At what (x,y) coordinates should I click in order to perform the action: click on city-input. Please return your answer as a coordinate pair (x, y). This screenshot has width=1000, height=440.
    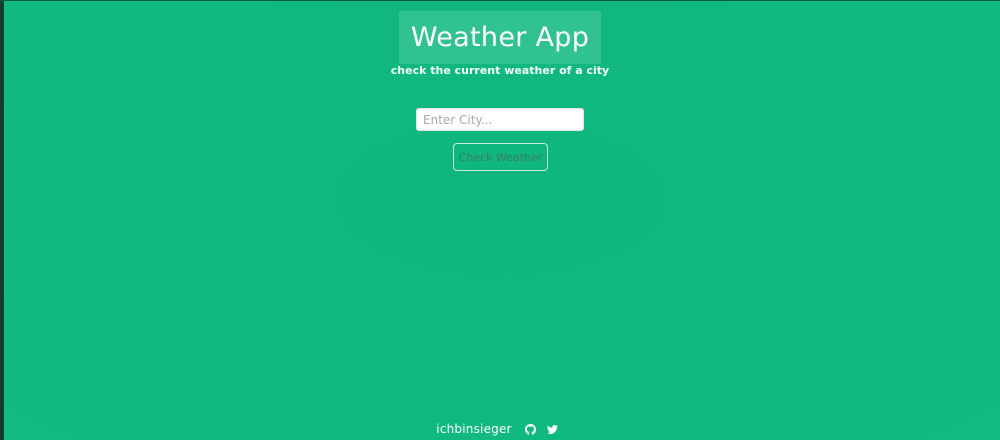
    Looking at the image, I should click on (500, 119).